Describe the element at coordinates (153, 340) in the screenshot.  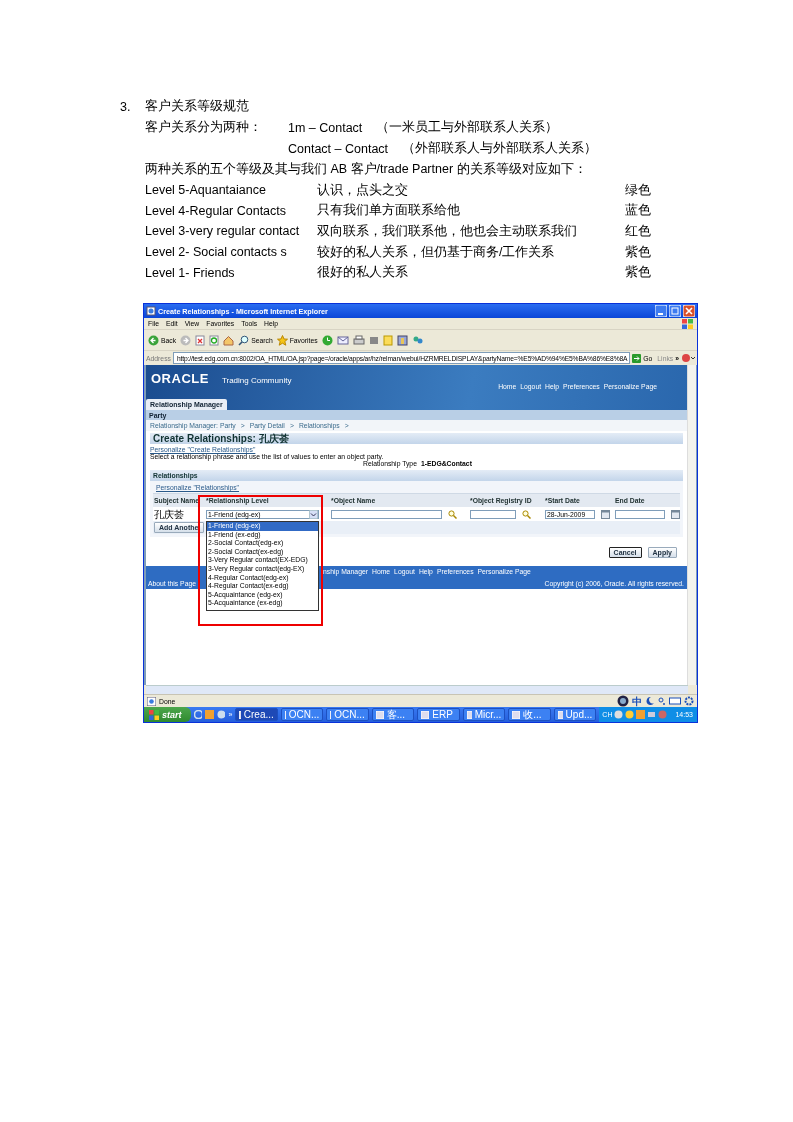
I see `back-arrow-icon` at that location.